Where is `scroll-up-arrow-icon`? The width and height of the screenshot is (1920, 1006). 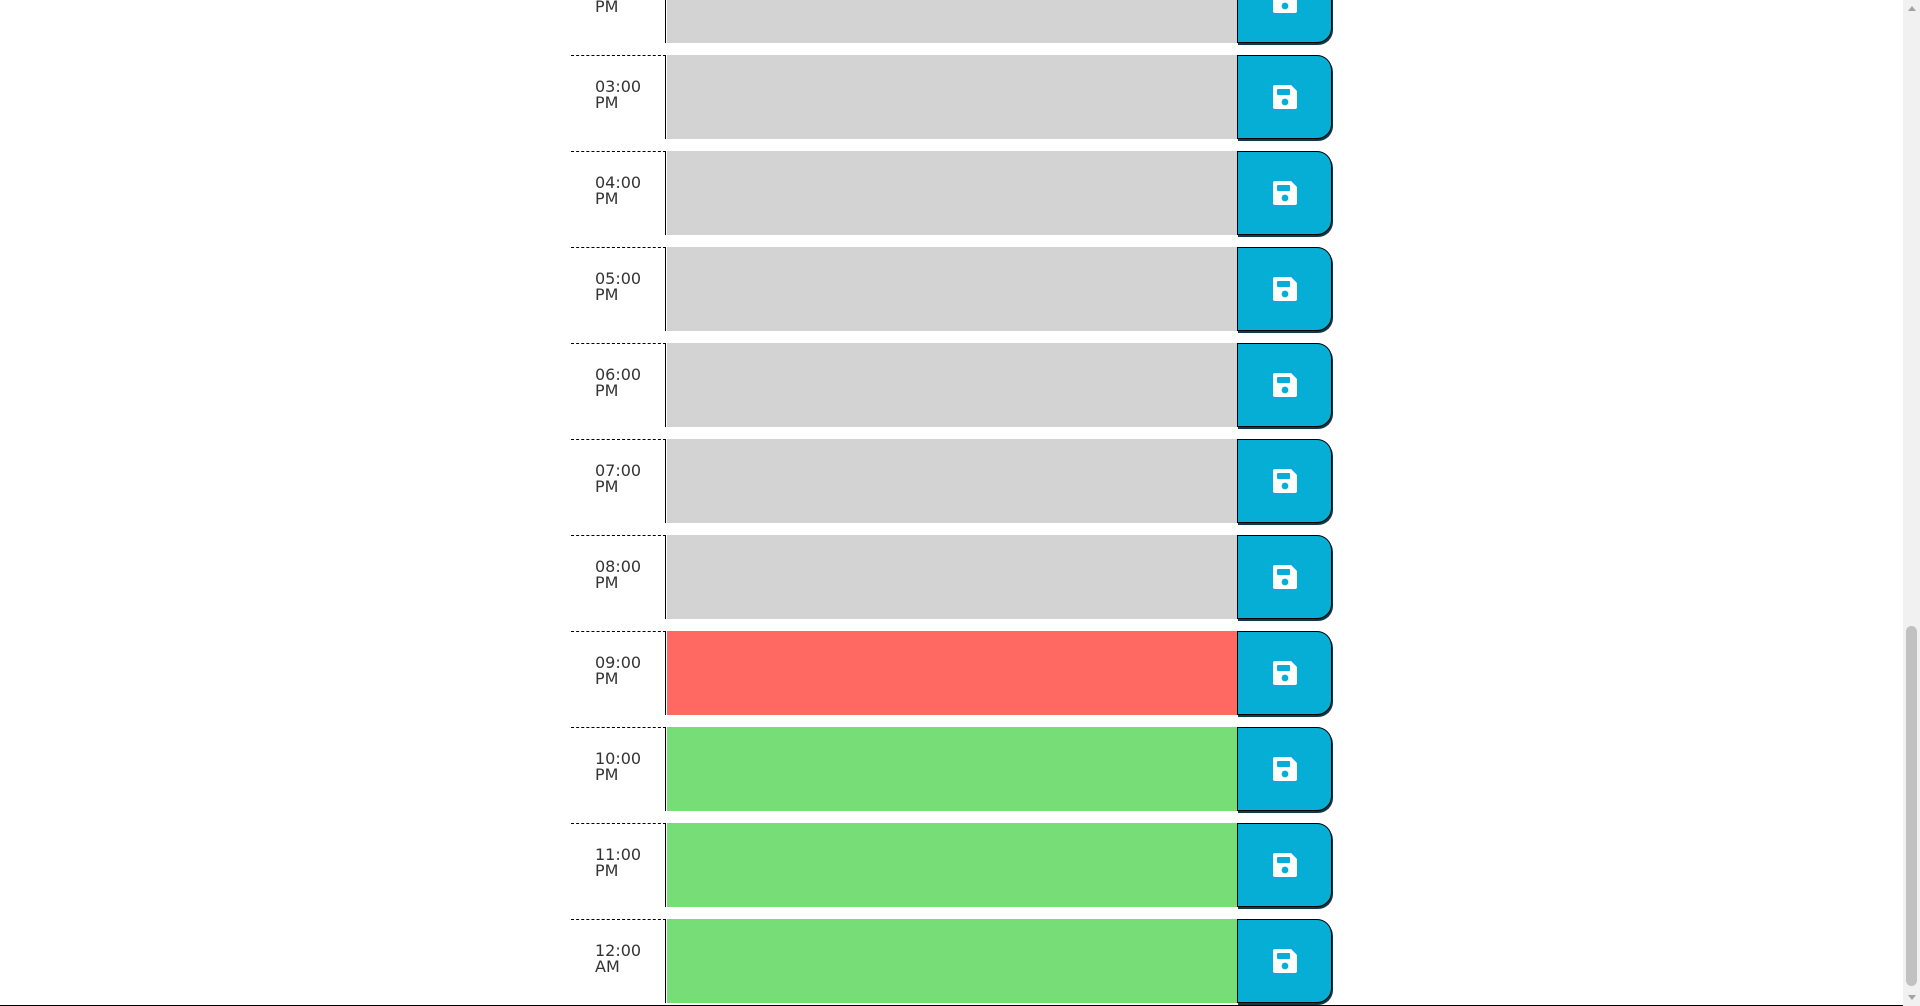
scroll-up-arrow-icon is located at coordinates (1911, 8).